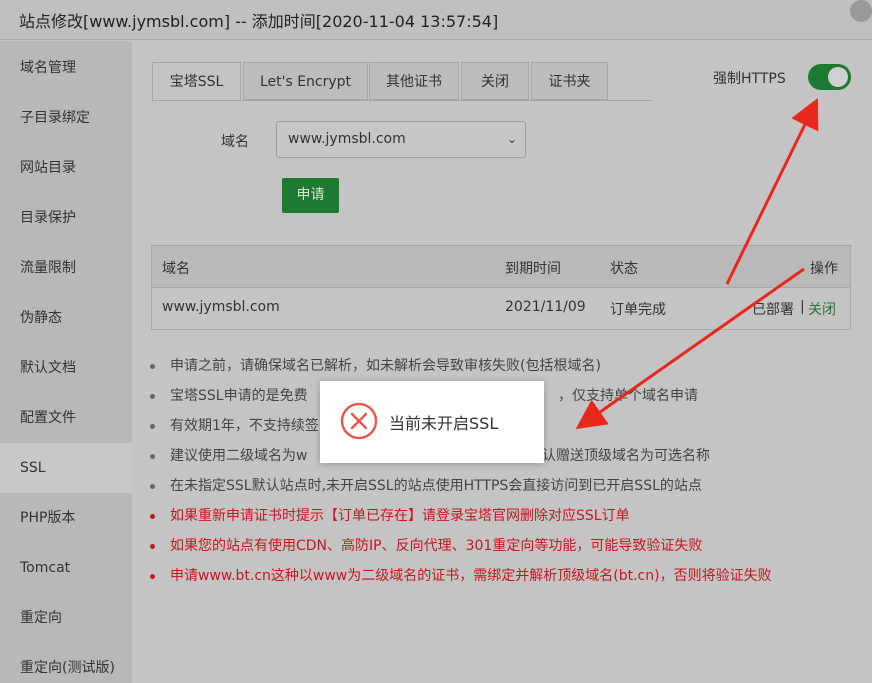 The height and width of the screenshot is (683, 872). Describe the element at coordinates (495, 81) in the screenshot. I see `tab-close: 关闭` at that location.